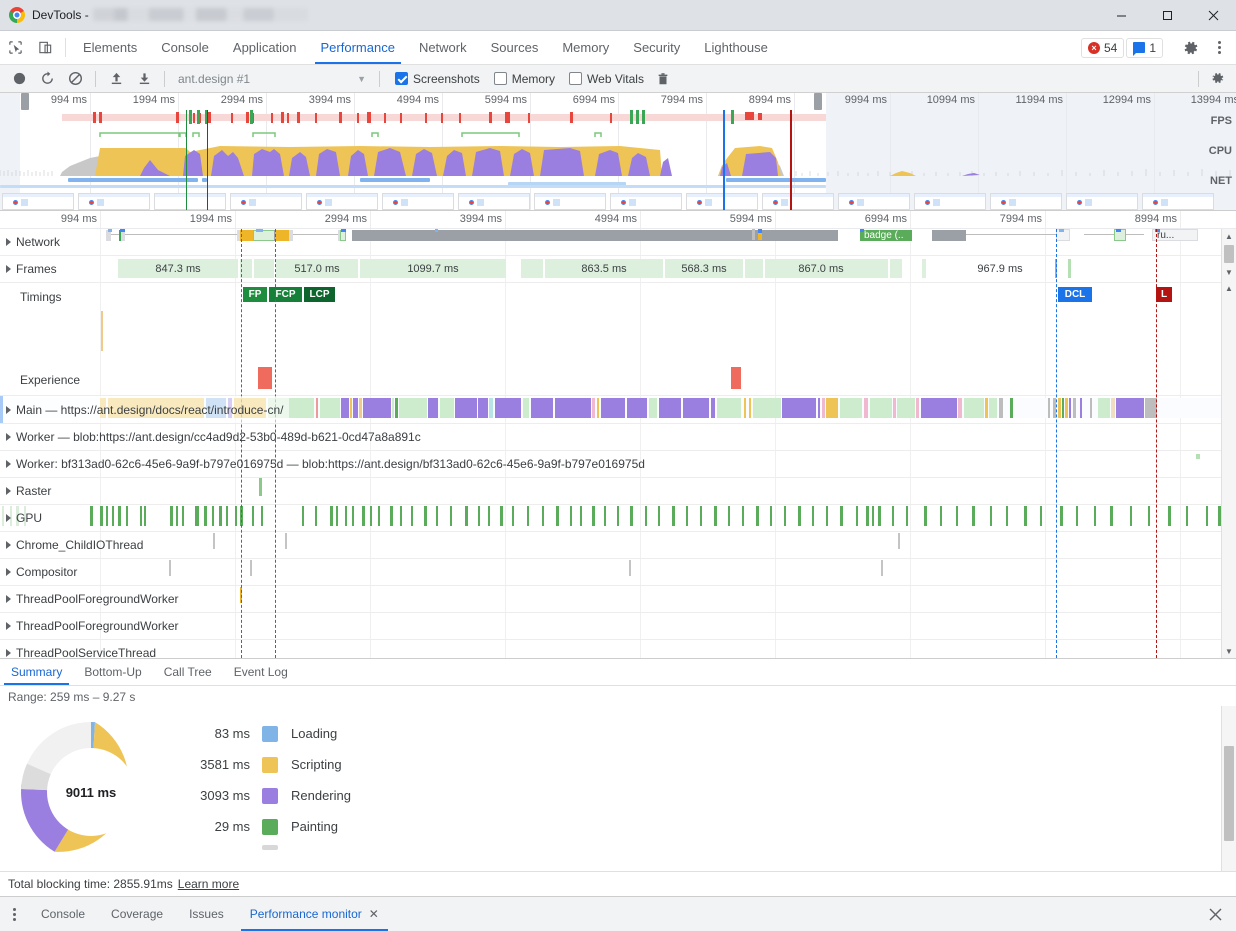 This screenshot has height=931, width=1236. I want to click on track-gpu: GPU, so click(618, 518).